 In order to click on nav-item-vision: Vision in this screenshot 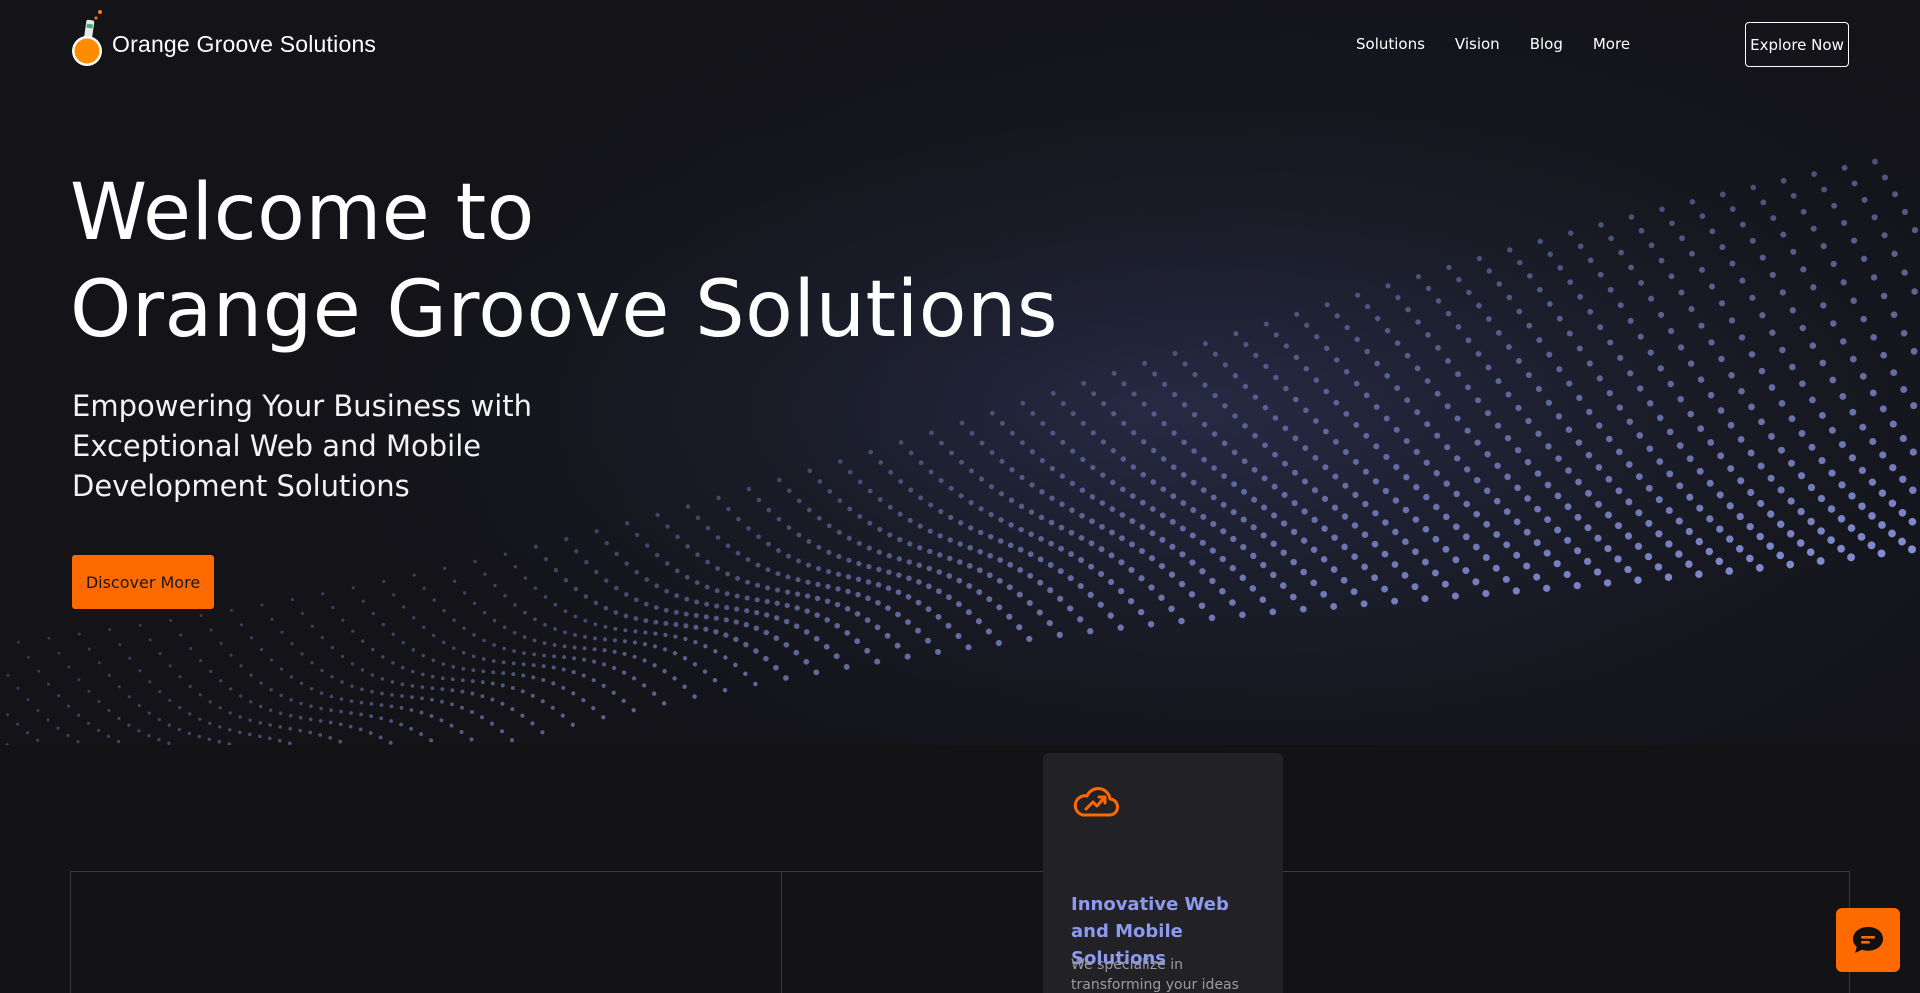, I will do `click(1477, 44)`.